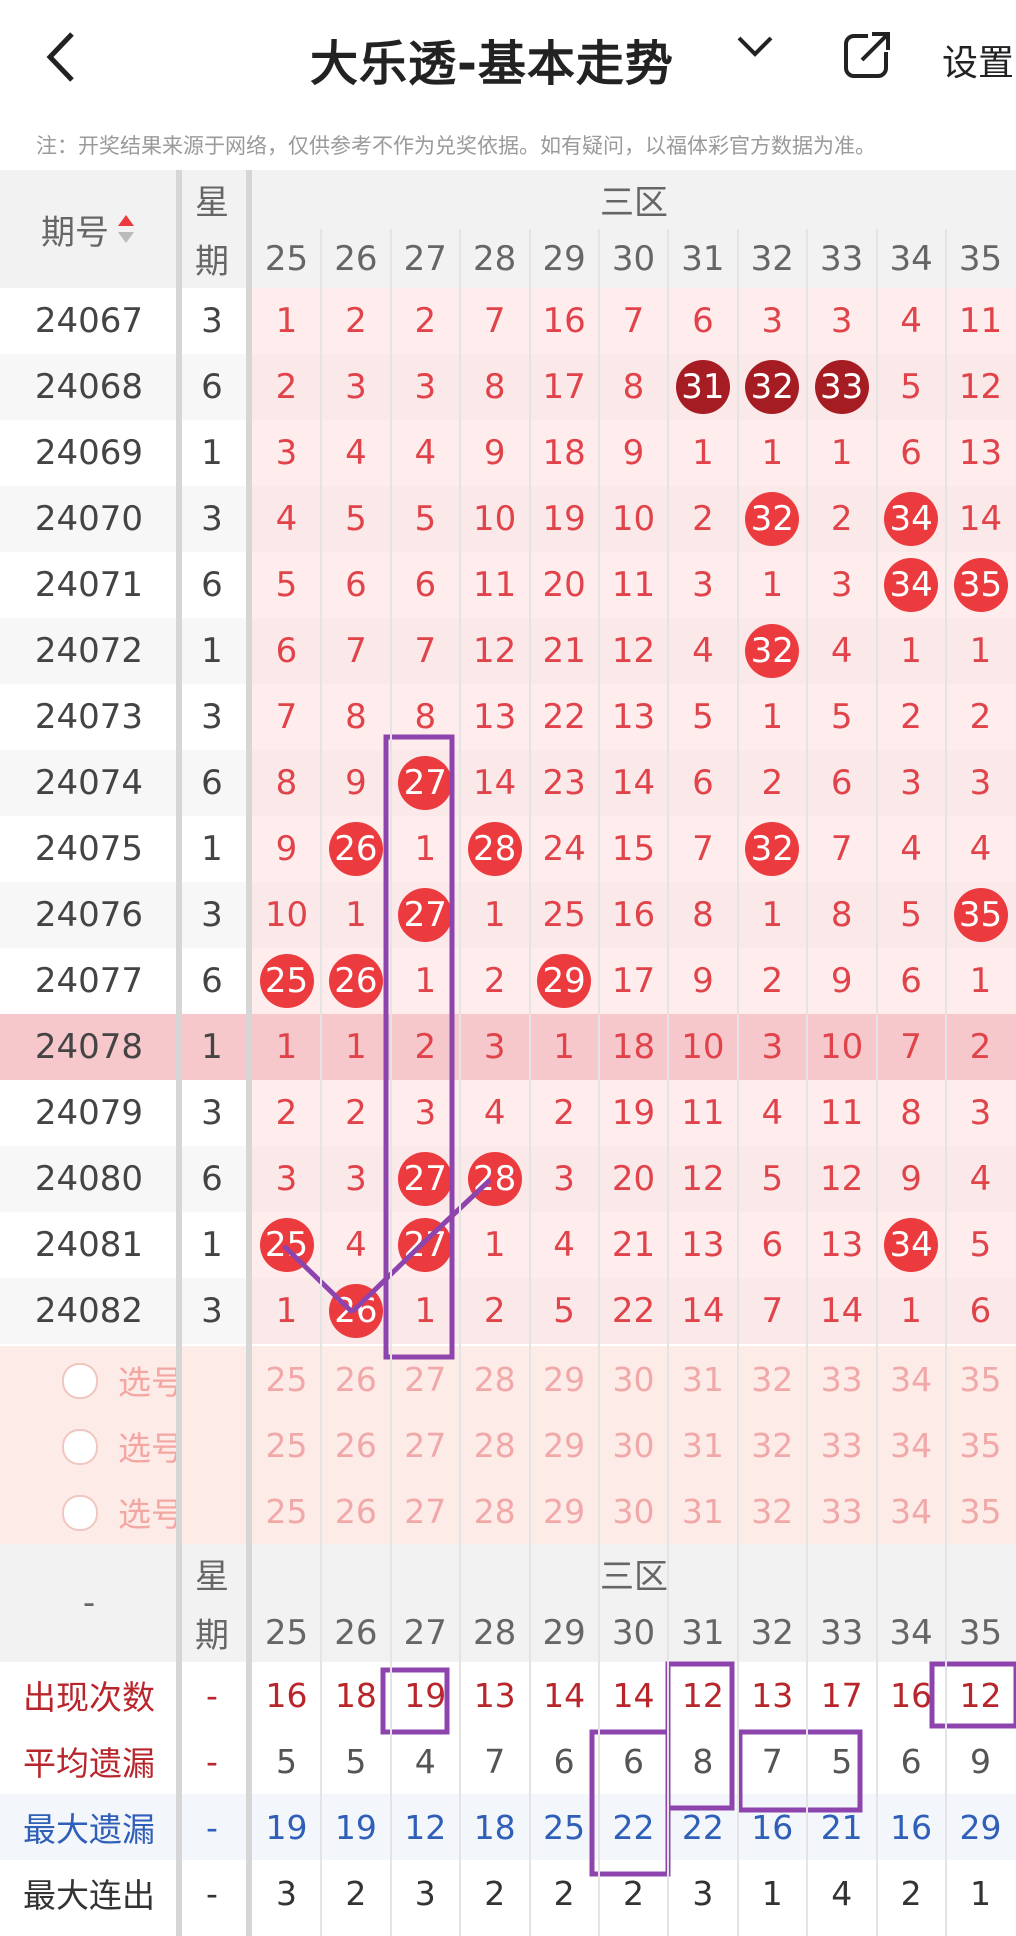  I want to click on number-cell: 14, so click(842, 1311).